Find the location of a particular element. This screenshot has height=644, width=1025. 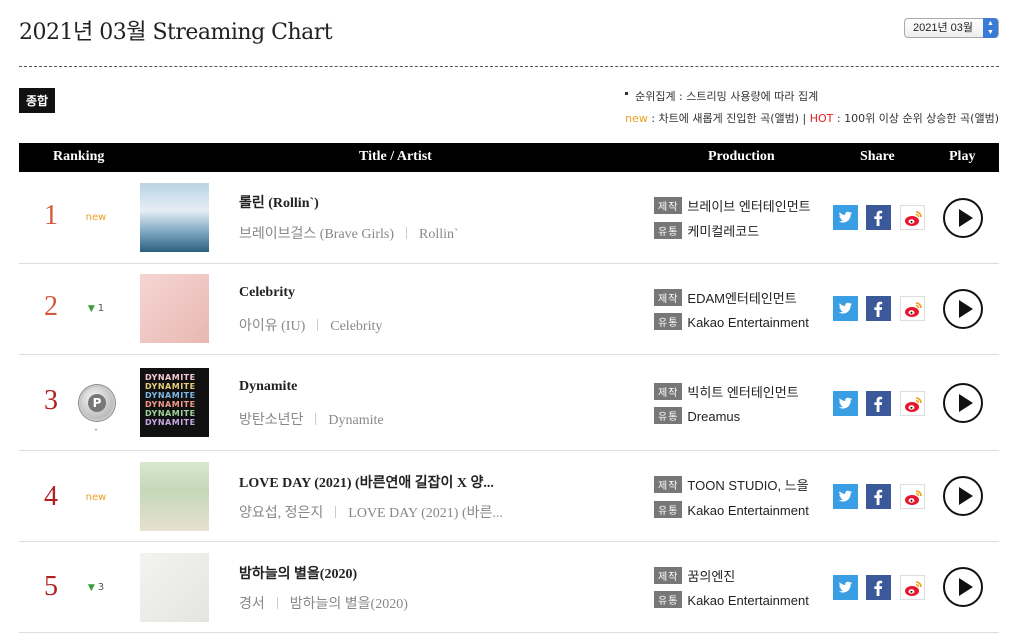

song-title: 밤하늘의 별을(2020) is located at coordinates (298, 573).